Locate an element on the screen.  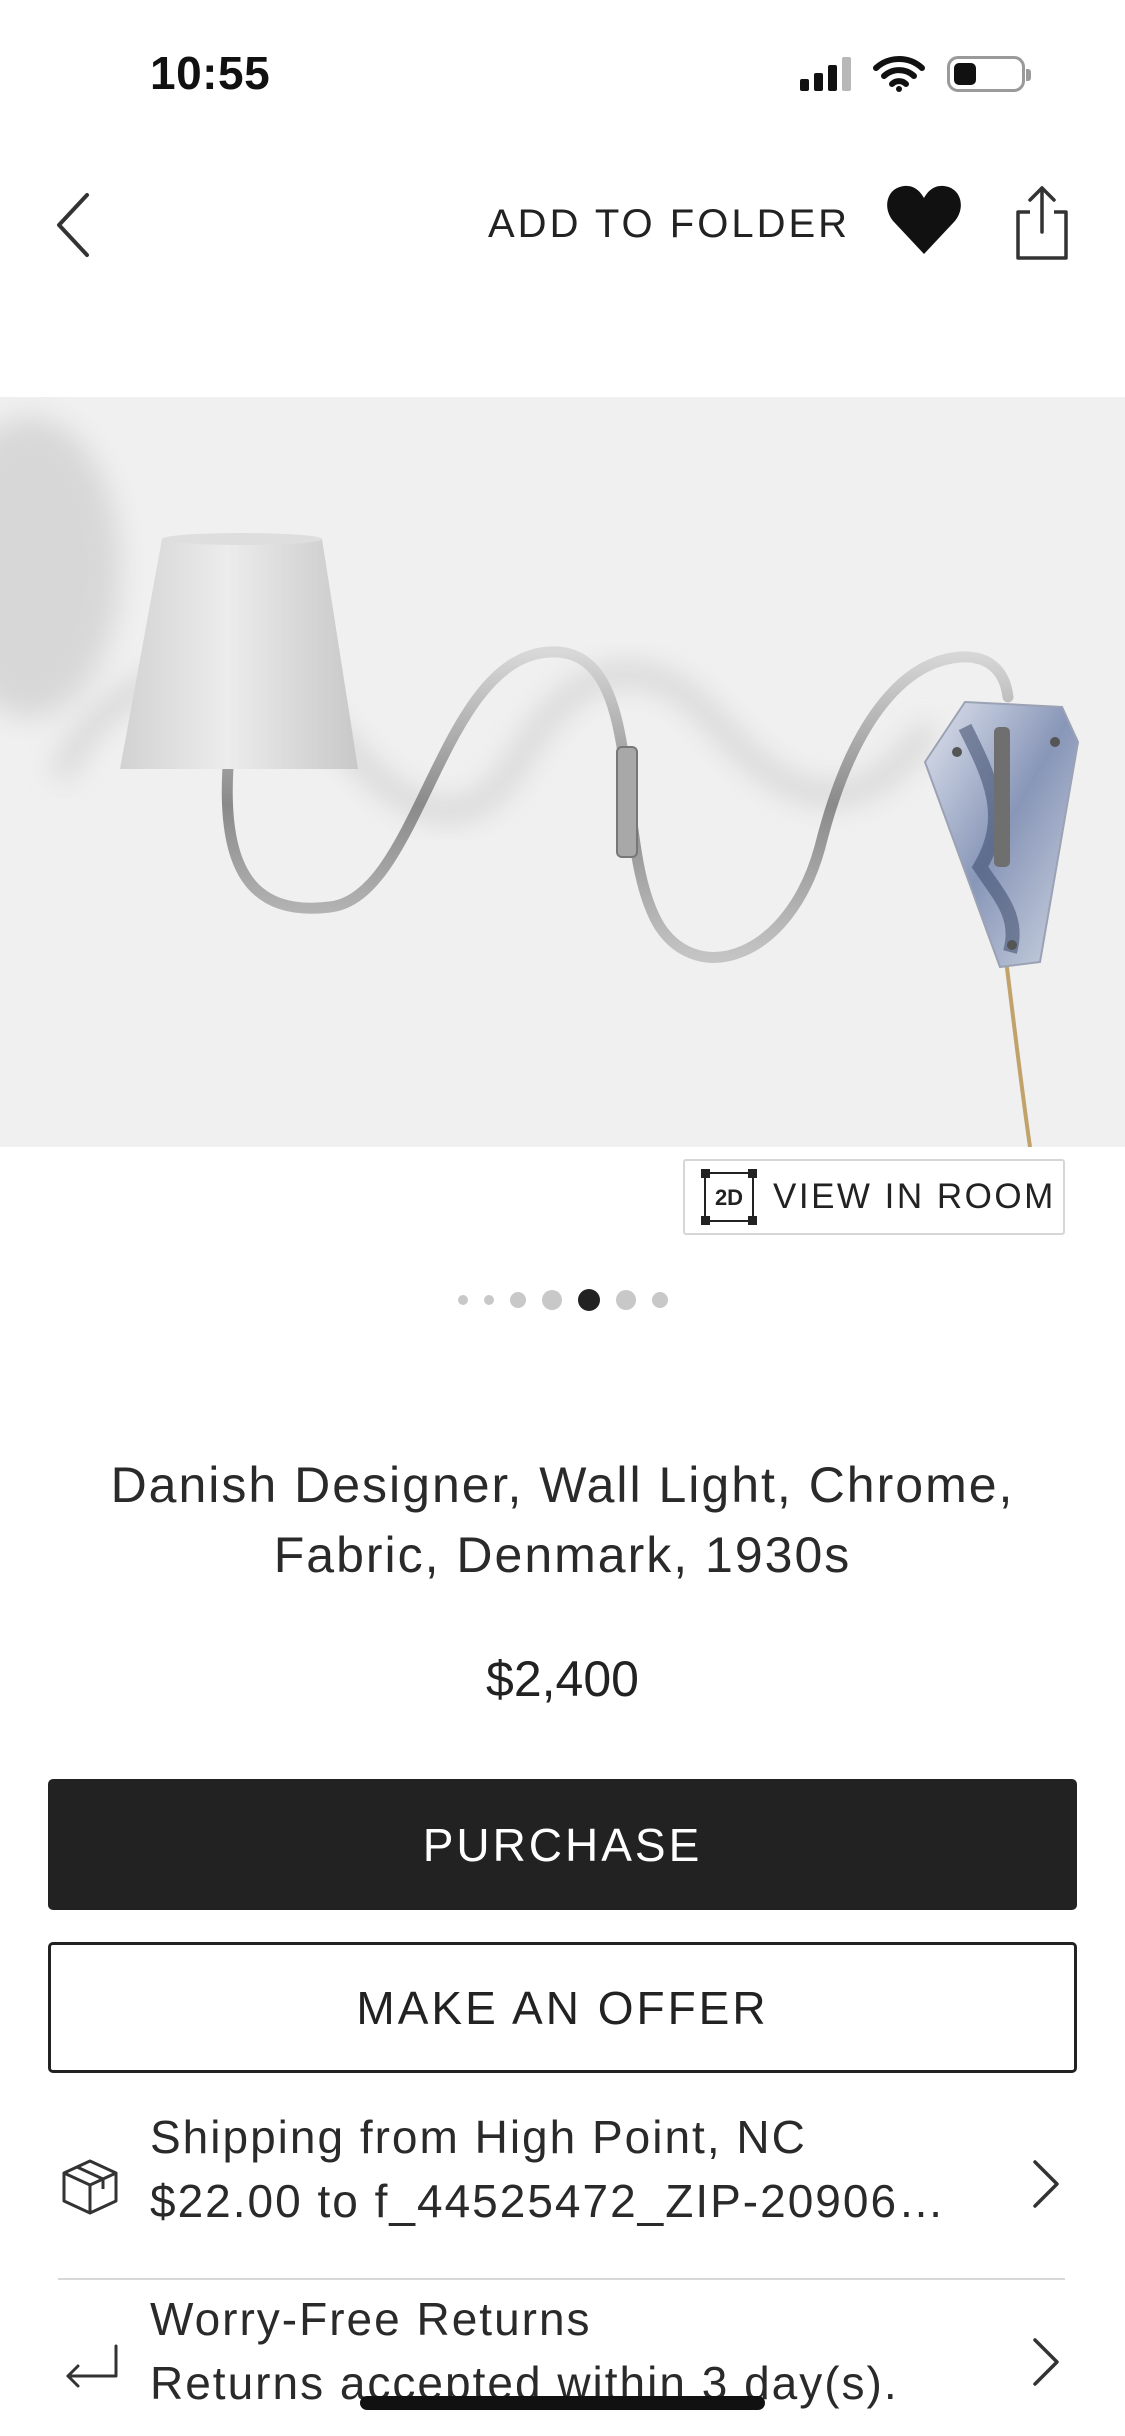
header: ADD TO FOLDER is located at coordinates (562, 220).